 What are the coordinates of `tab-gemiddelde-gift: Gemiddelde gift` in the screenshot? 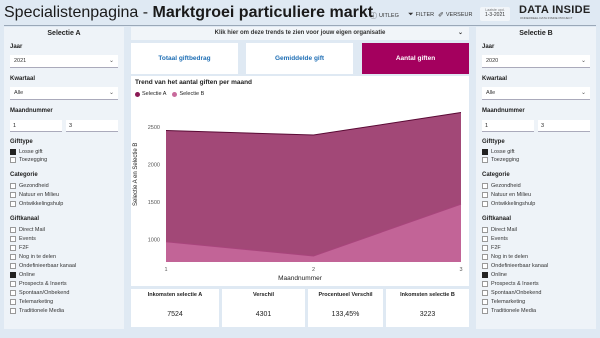 It's located at (299, 58).